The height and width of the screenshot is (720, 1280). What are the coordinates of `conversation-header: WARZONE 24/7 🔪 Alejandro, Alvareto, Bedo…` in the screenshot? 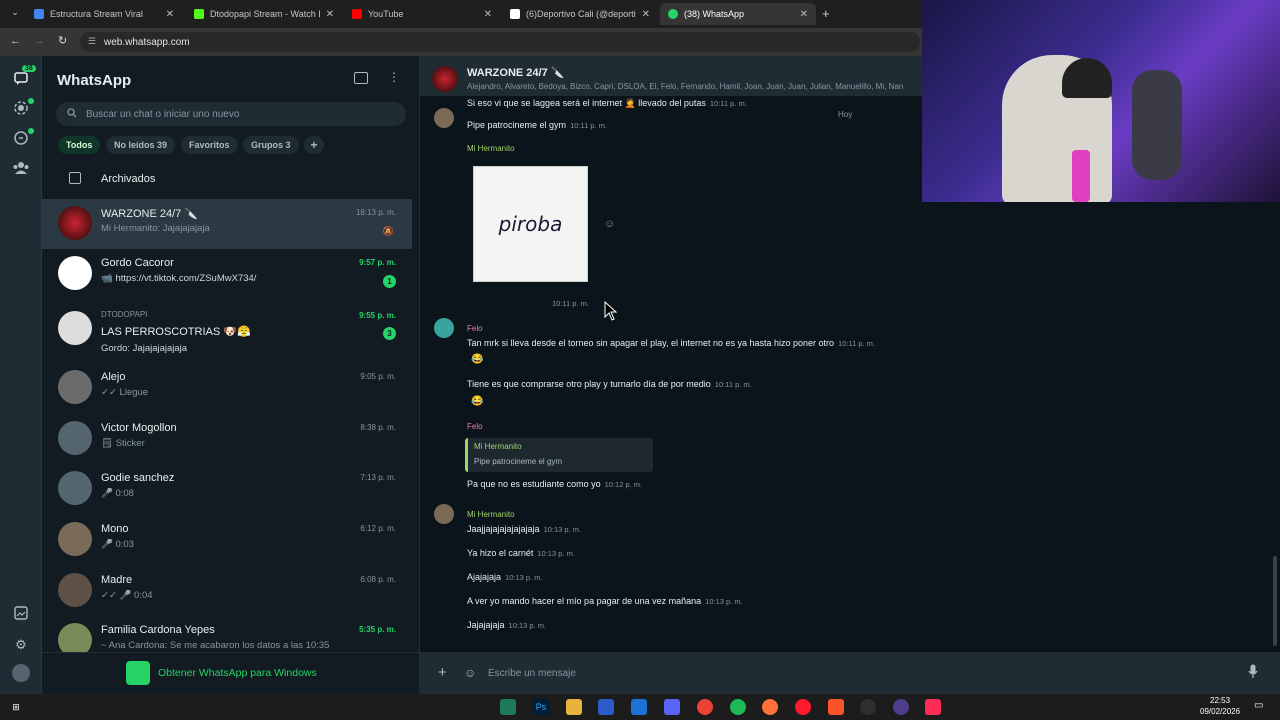 It's located at (671, 76).